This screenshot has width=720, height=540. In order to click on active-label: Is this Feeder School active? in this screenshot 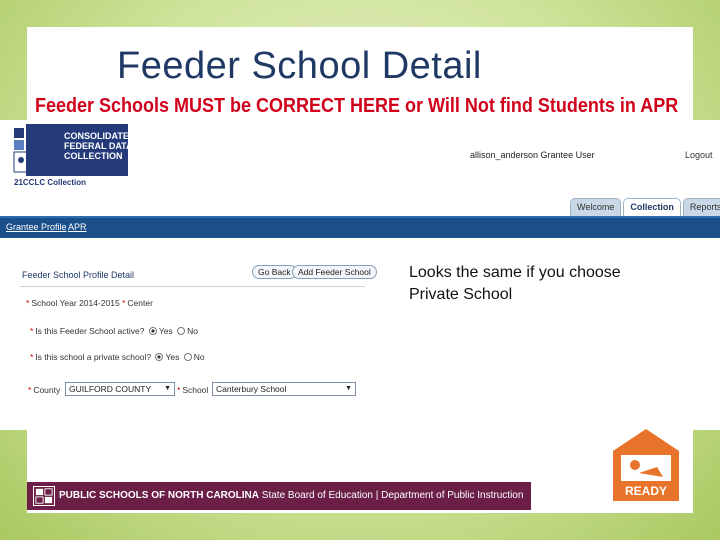, I will do `click(90, 331)`.